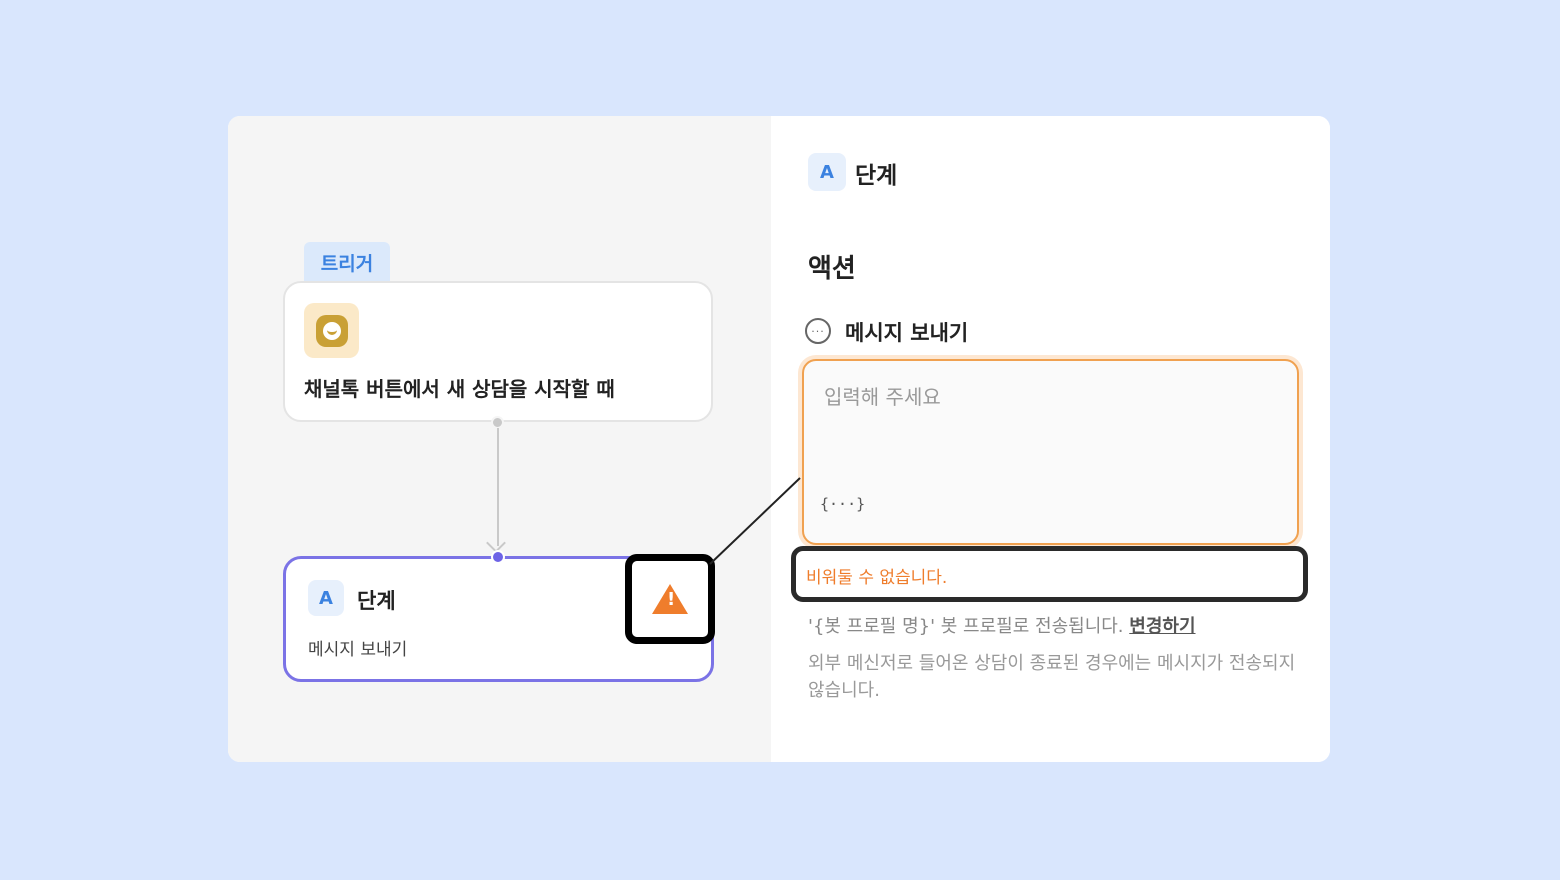 This screenshot has height=880, width=1560. What do you see at coordinates (876, 176) in the screenshot?
I see `panel-step-title: 단계` at bounding box center [876, 176].